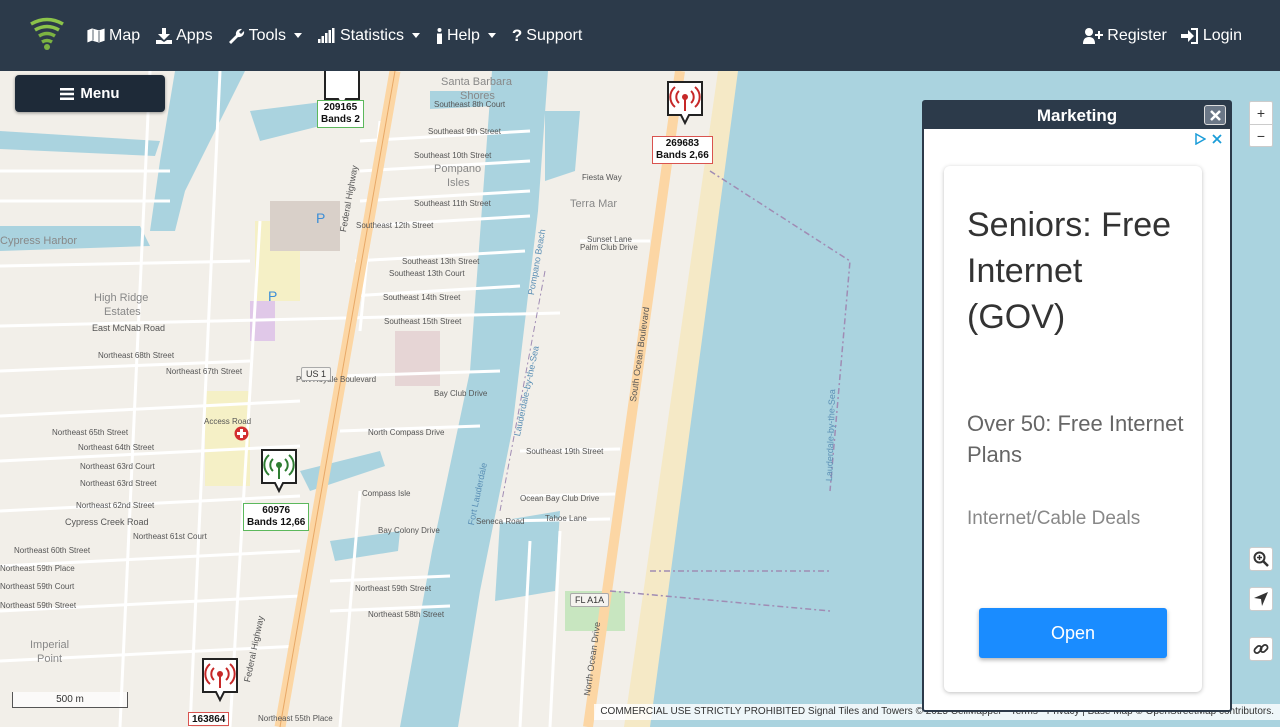 This screenshot has width=1280, height=727. Describe the element at coordinates (682, 143) in the screenshot. I see `tower-id: 269683` at that location.